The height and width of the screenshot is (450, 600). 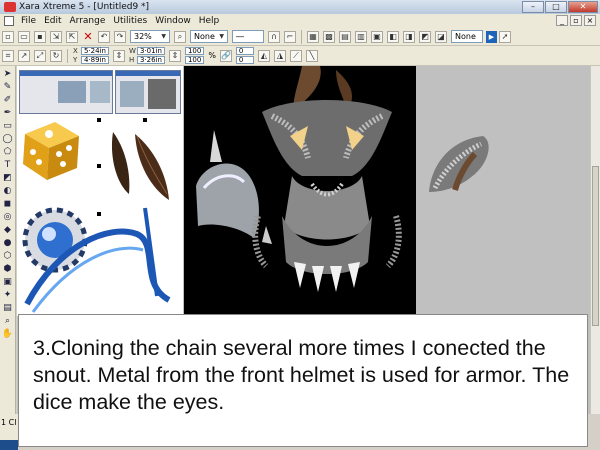 What do you see at coordinates (409, 36) in the screenshot?
I see `gallery-icon-7: ◨` at bounding box center [409, 36].